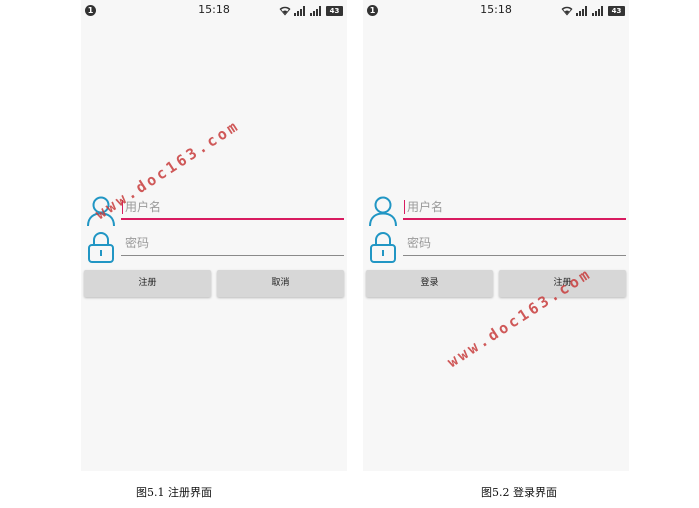 The height and width of the screenshot is (508, 699). I want to click on username-row: 用户名, so click(496, 210).